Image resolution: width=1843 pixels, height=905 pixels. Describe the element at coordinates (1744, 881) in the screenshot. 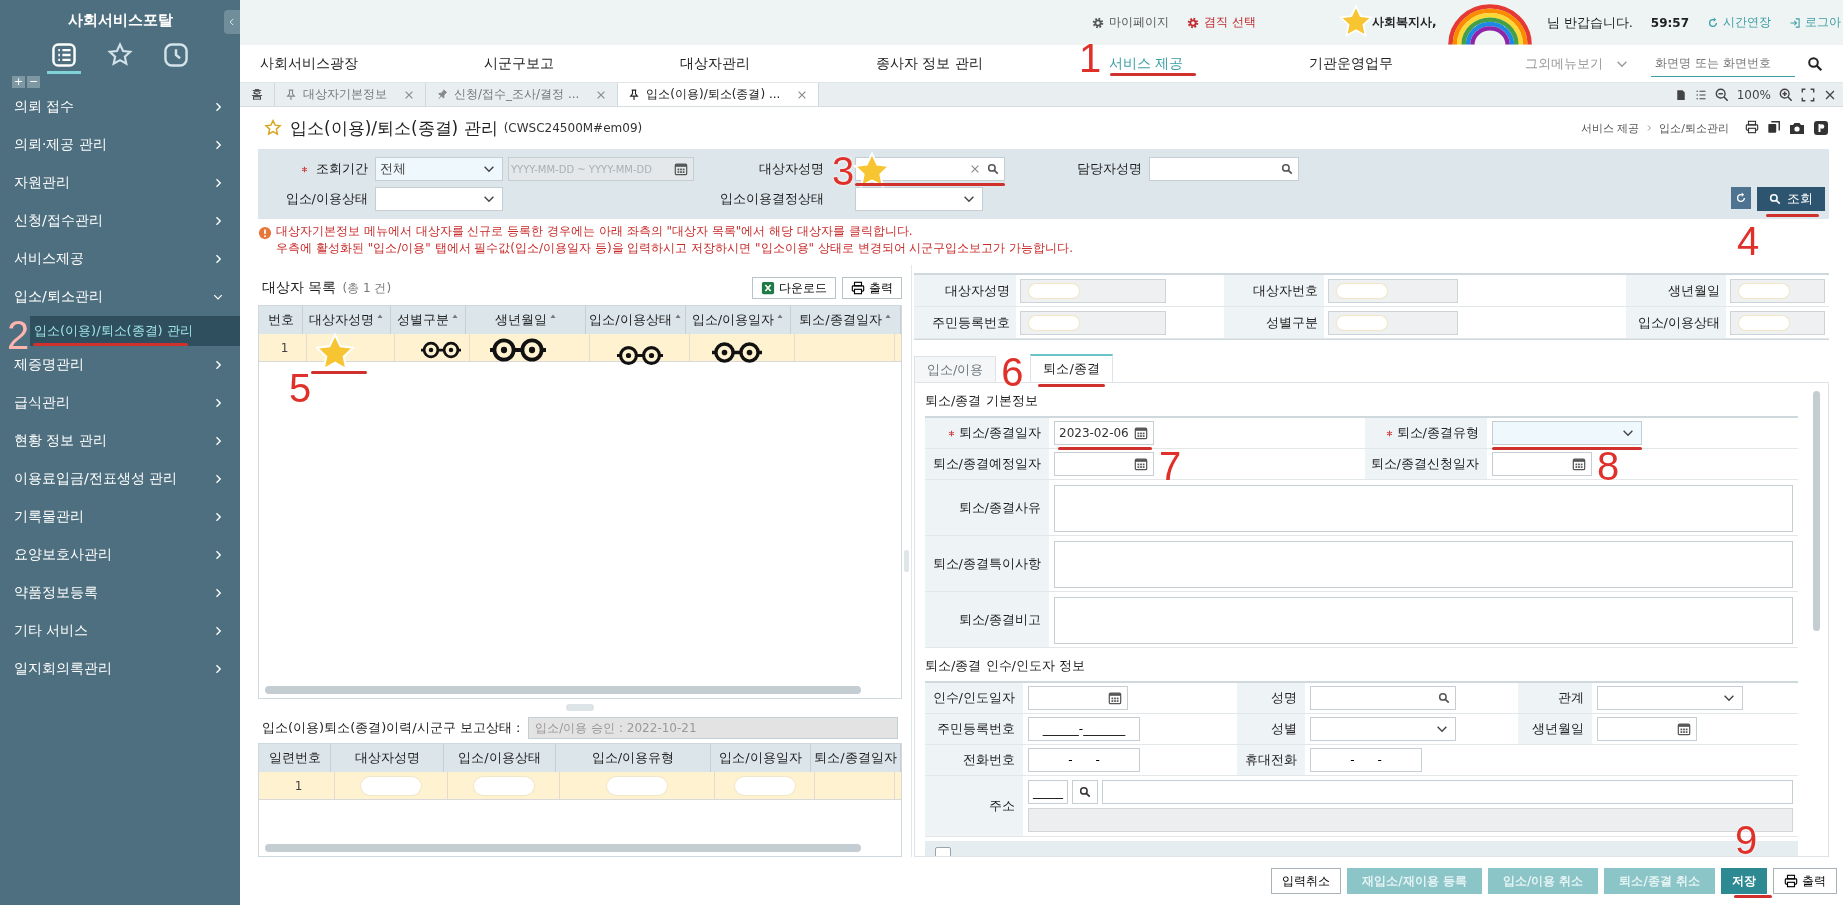

I see `action-button: 저장` at that location.